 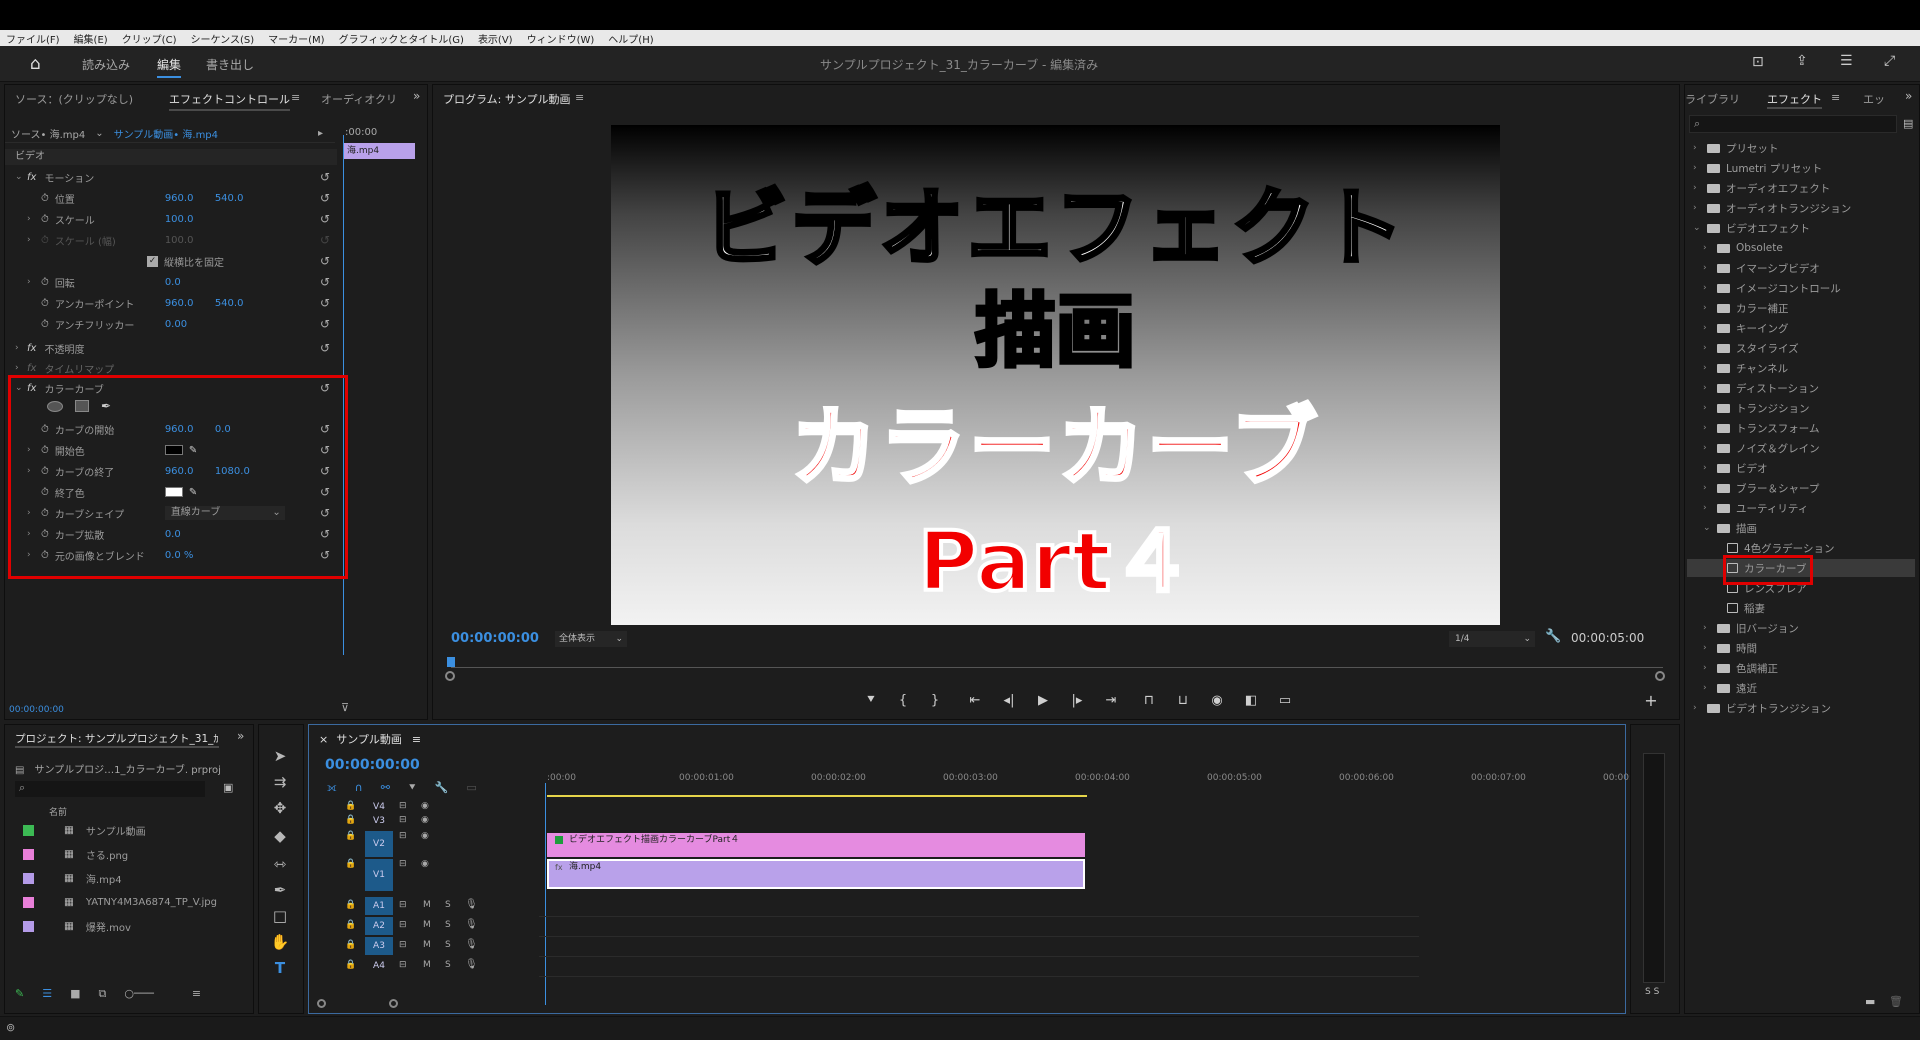 I want to click on button-editor-icon: +, so click(x=1651, y=700).